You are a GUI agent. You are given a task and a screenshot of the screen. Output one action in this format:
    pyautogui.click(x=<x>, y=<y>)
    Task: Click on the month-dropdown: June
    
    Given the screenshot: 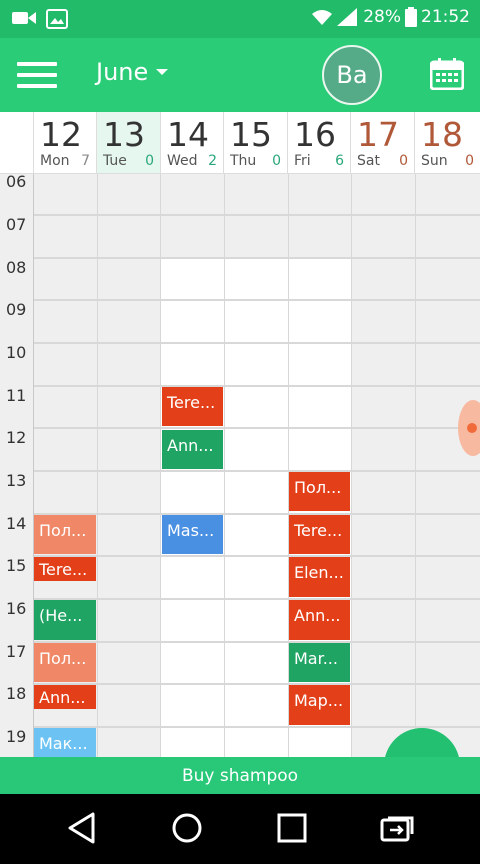 What is the action you would take?
    pyautogui.click(x=132, y=72)
    